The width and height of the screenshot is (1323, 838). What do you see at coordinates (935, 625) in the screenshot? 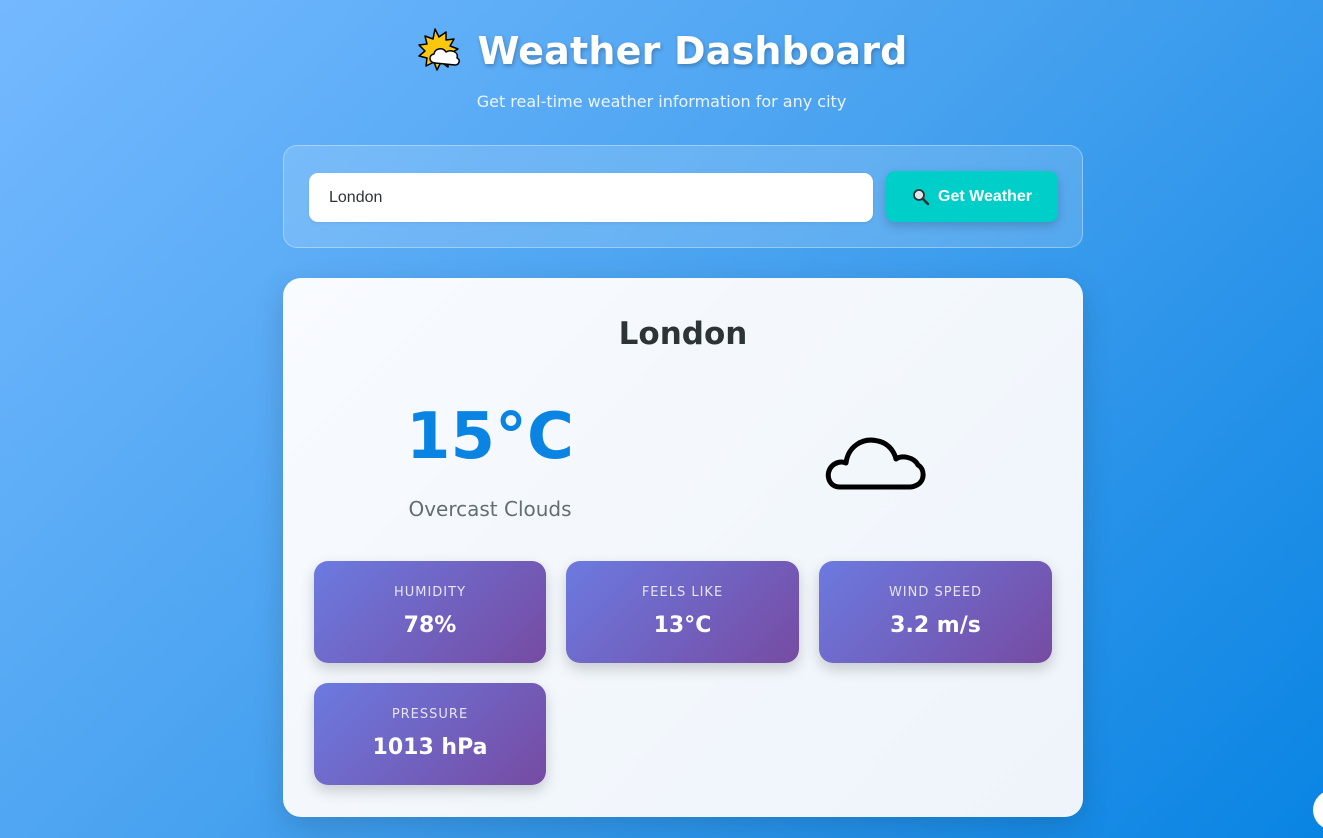
I see `wind-speed-value: 3.2 m/s` at bounding box center [935, 625].